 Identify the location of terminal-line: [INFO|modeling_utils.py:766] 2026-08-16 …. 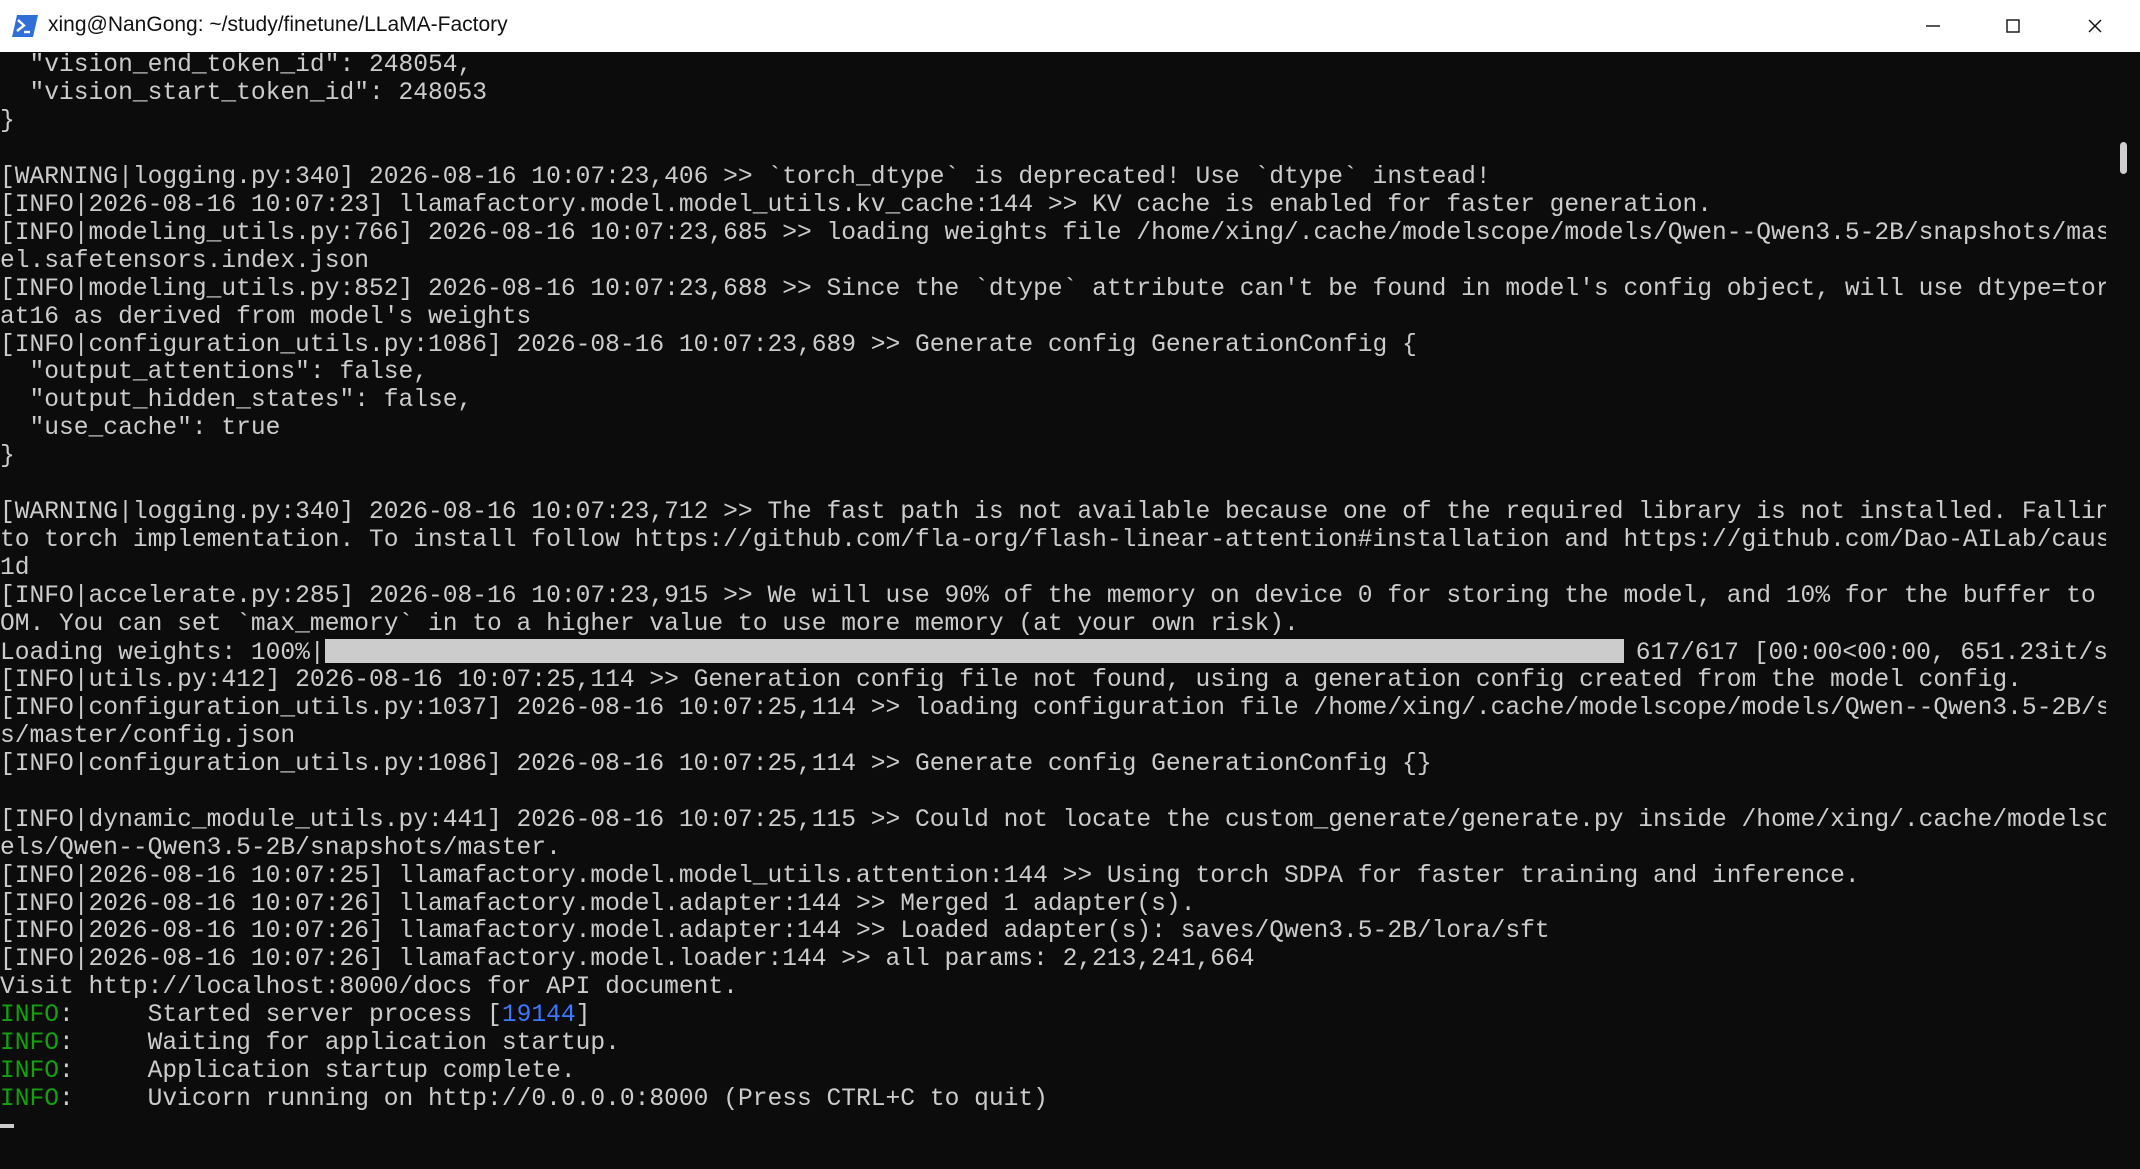
(1053, 233).